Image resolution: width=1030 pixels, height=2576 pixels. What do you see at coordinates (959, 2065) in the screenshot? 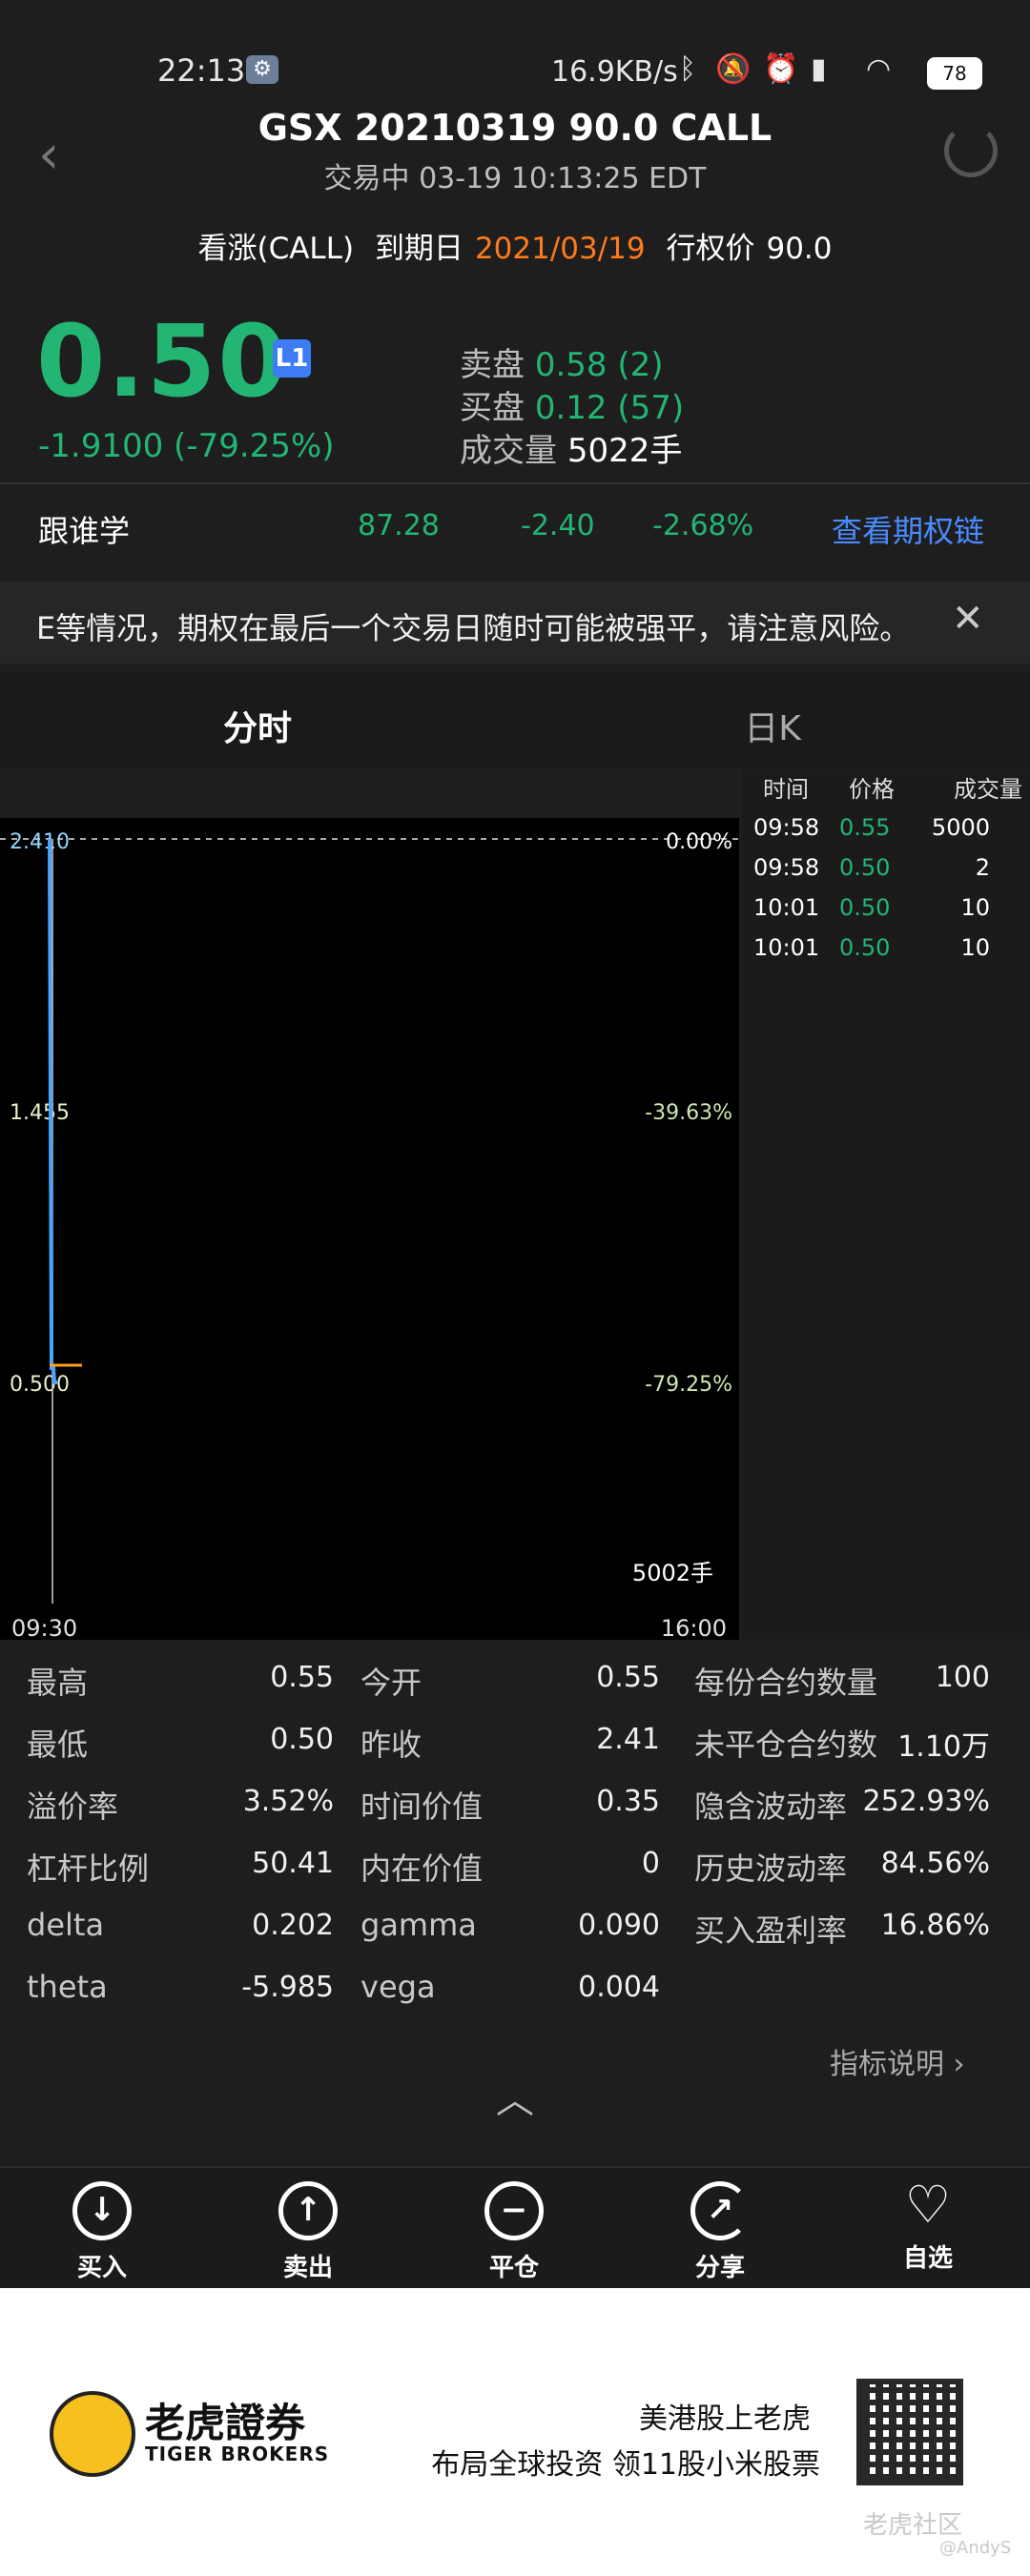
I see `chevron-right-icon: ›` at bounding box center [959, 2065].